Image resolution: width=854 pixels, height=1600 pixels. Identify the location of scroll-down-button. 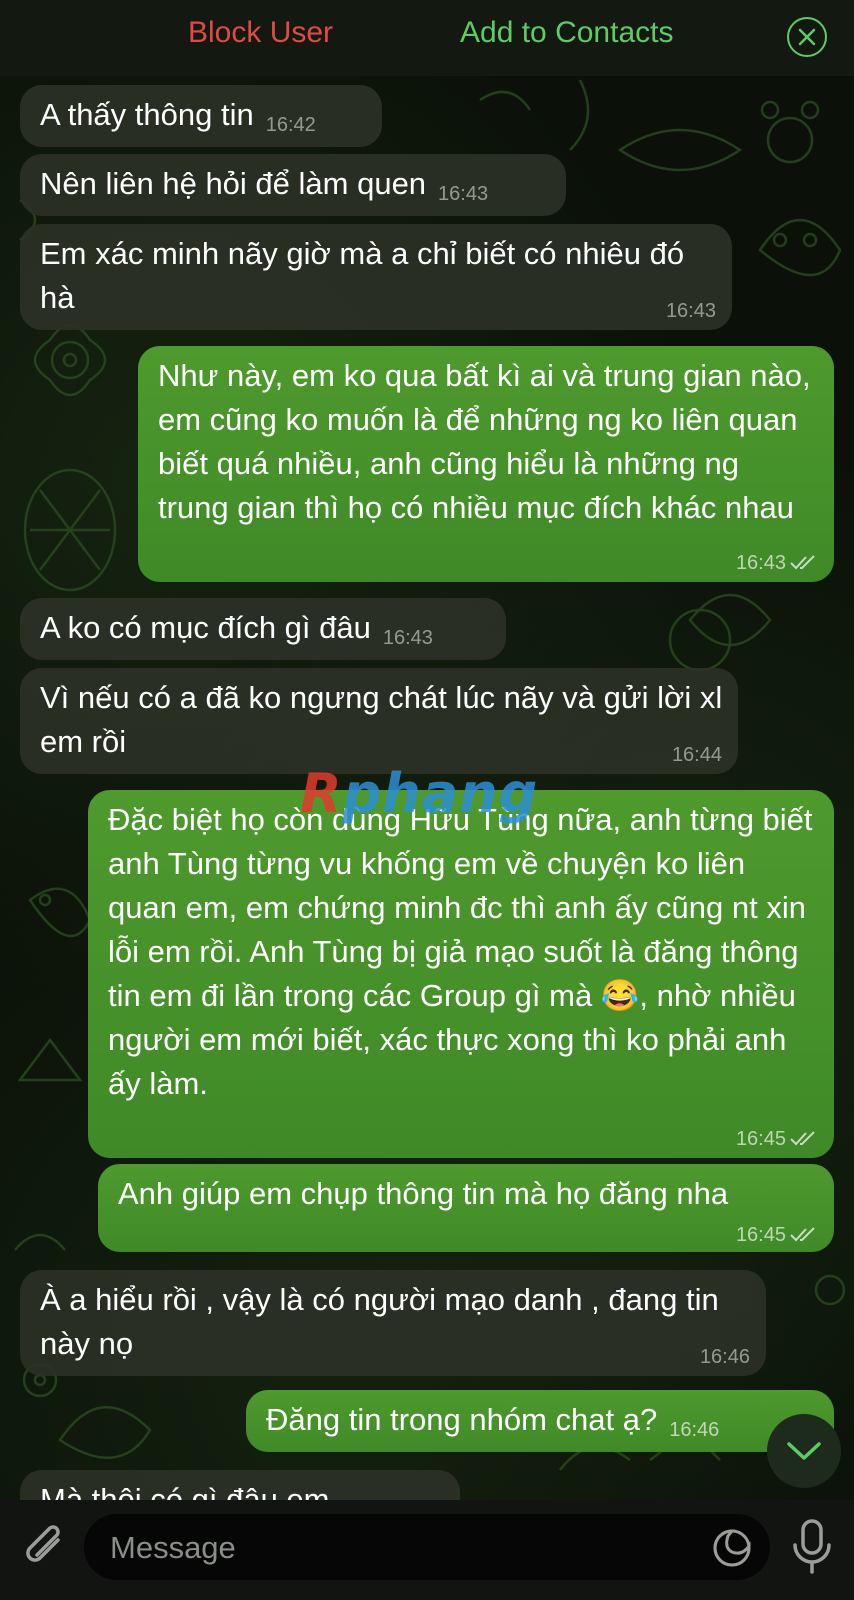
(804, 1451).